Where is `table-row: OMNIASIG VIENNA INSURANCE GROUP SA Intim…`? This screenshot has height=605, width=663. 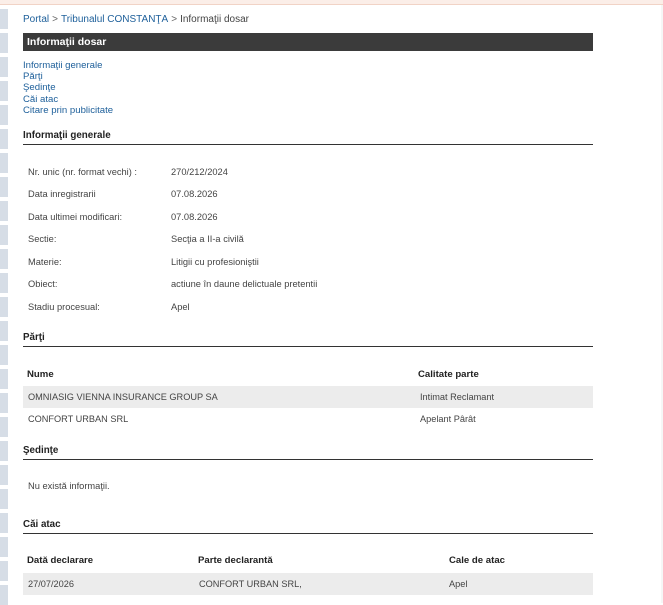
table-row: OMNIASIG VIENNA INSURANCE GROUP SA Intim… is located at coordinates (308, 397).